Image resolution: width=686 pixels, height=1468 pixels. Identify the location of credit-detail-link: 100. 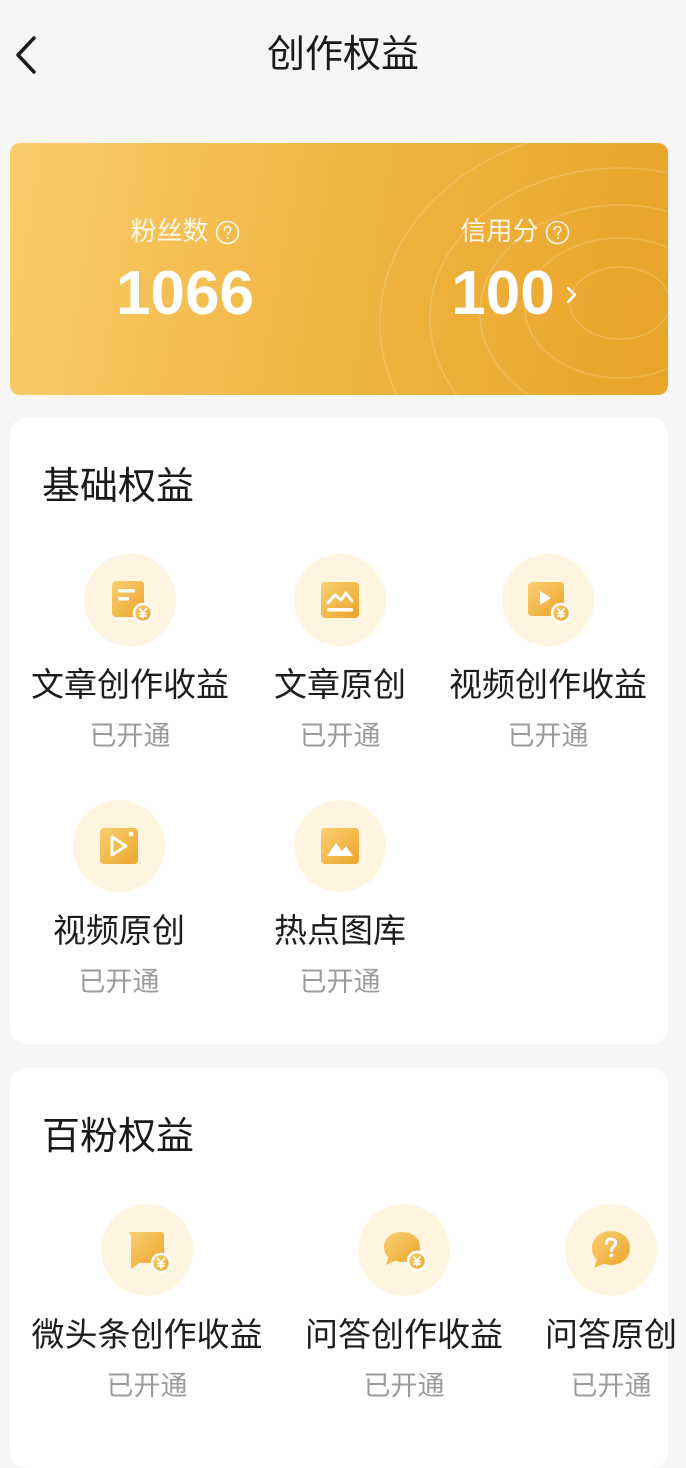
(515, 290).